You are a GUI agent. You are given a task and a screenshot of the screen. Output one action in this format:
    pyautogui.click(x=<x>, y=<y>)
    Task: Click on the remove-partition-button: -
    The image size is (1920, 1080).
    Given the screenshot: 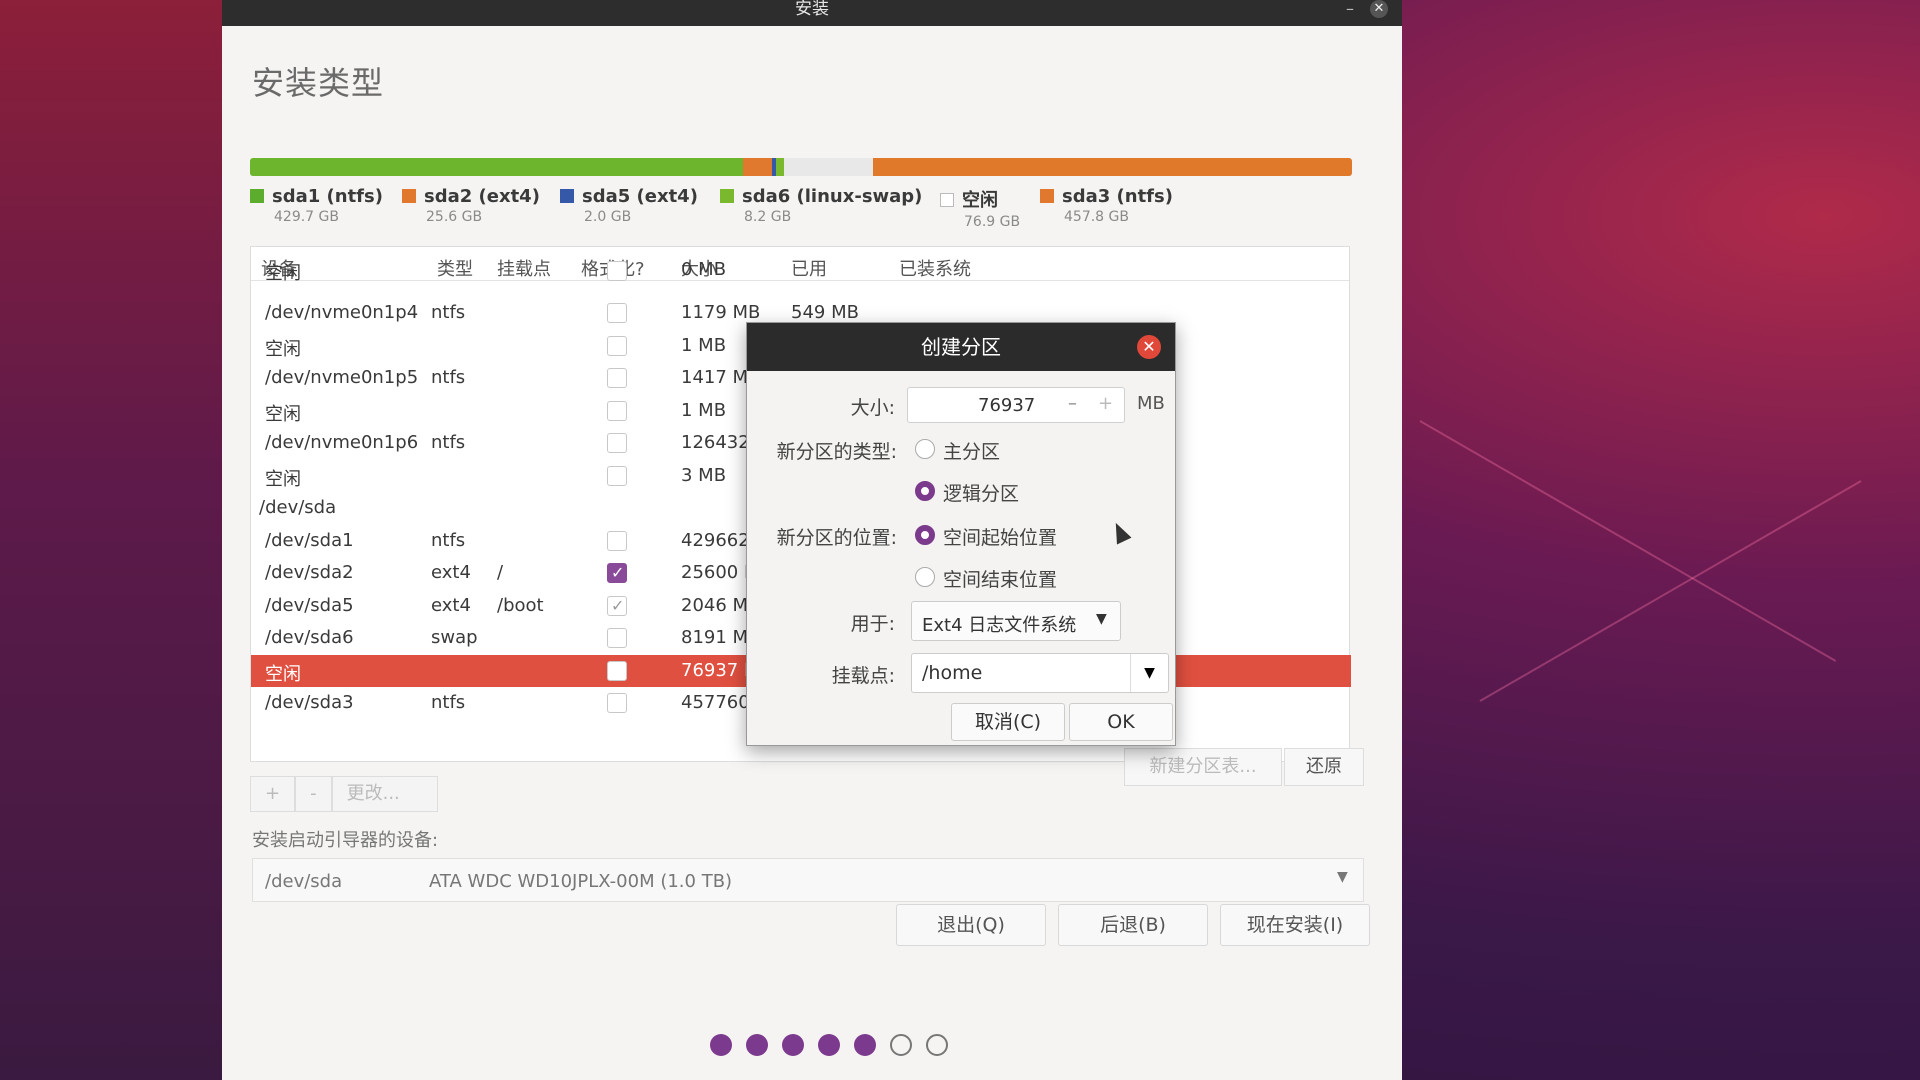 What is the action you would take?
    pyautogui.click(x=313, y=794)
    